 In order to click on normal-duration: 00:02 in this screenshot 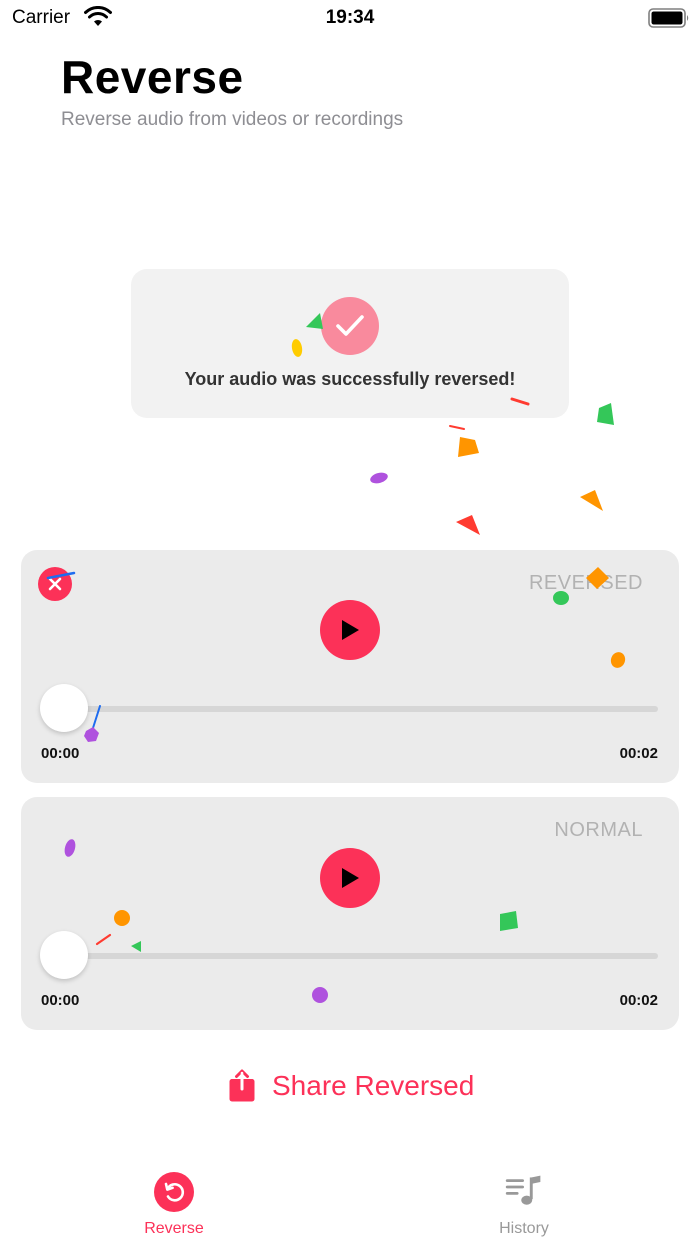, I will do `click(638, 1000)`.